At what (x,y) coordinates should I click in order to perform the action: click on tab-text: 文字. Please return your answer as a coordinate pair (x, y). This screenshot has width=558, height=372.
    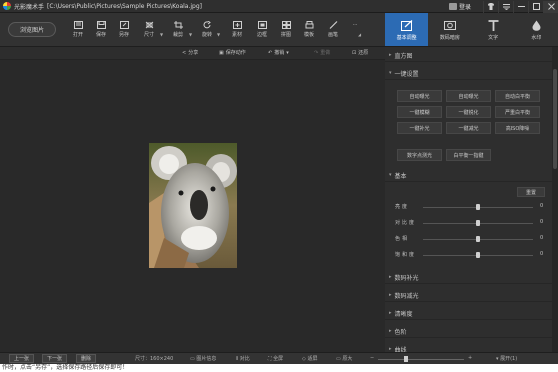
    Looking at the image, I should click on (493, 29).